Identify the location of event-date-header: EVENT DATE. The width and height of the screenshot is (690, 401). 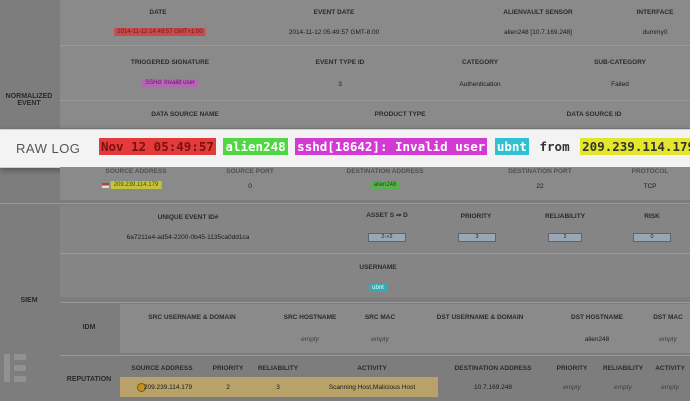
(334, 12).